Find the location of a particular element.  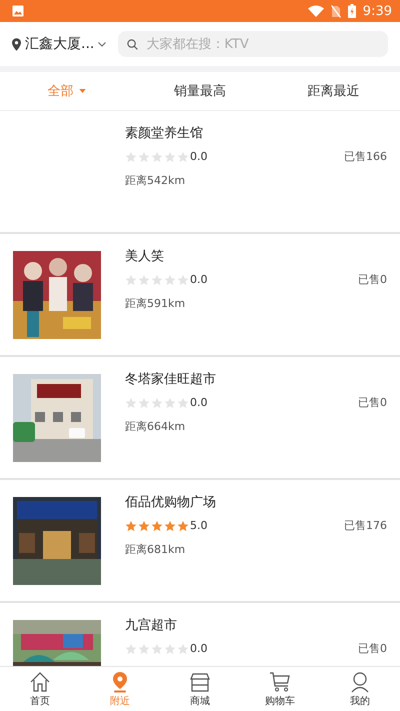

shop-name: 美人笑 is located at coordinates (145, 256).